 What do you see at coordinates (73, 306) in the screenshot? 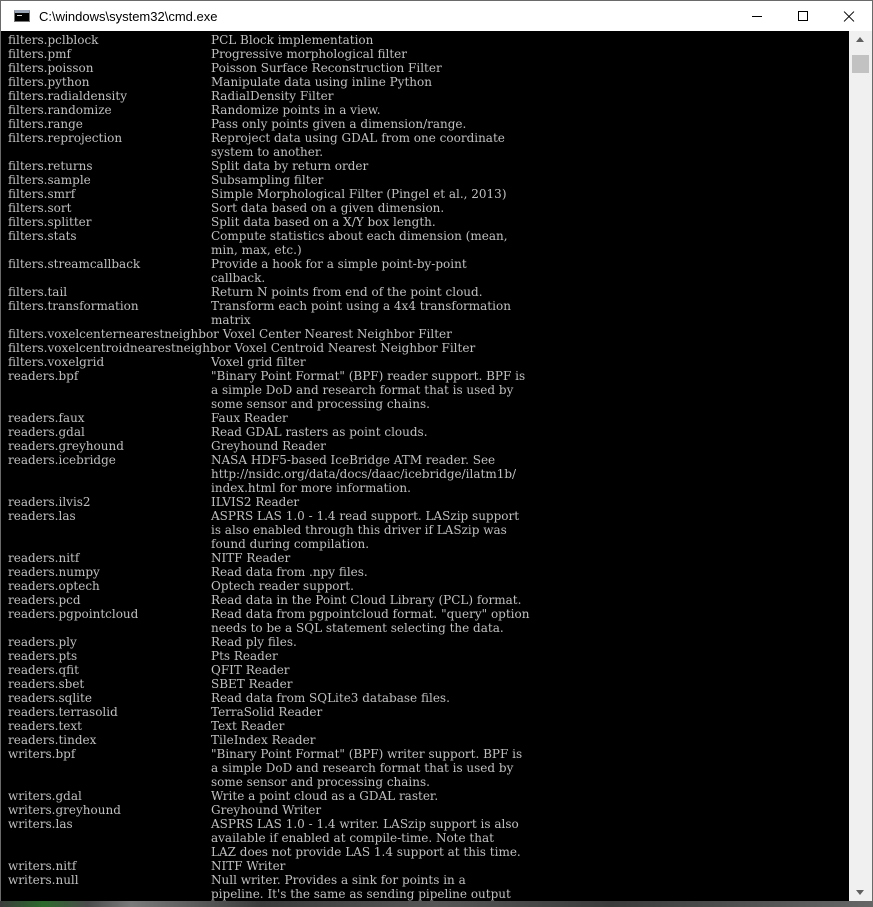
I see `stage-name: filters.transformation` at bounding box center [73, 306].